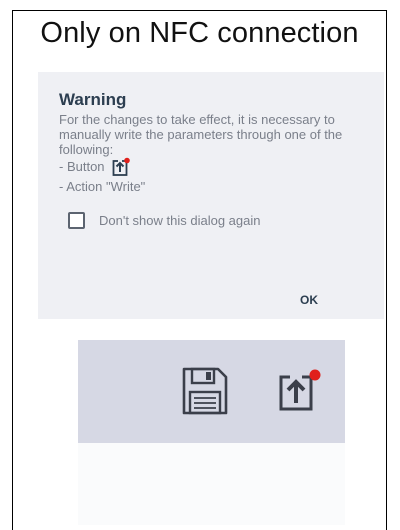  What do you see at coordinates (180, 220) in the screenshot?
I see `dont-show-again-label: Don't show this dialog again` at bounding box center [180, 220].